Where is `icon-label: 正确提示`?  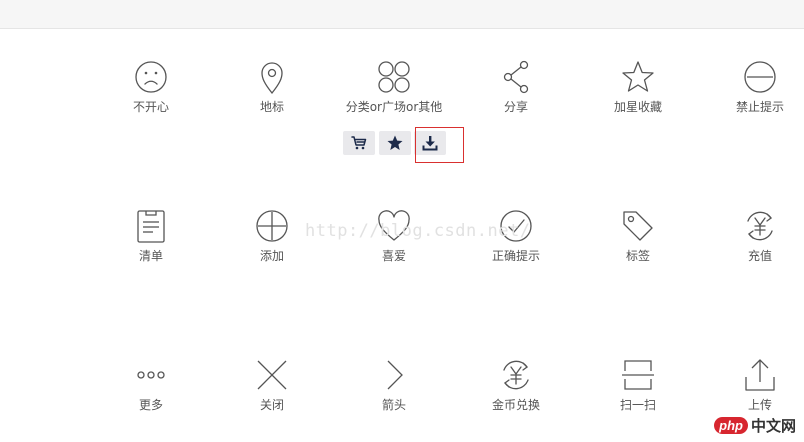
icon-label: 正确提示 is located at coordinates (515, 256).